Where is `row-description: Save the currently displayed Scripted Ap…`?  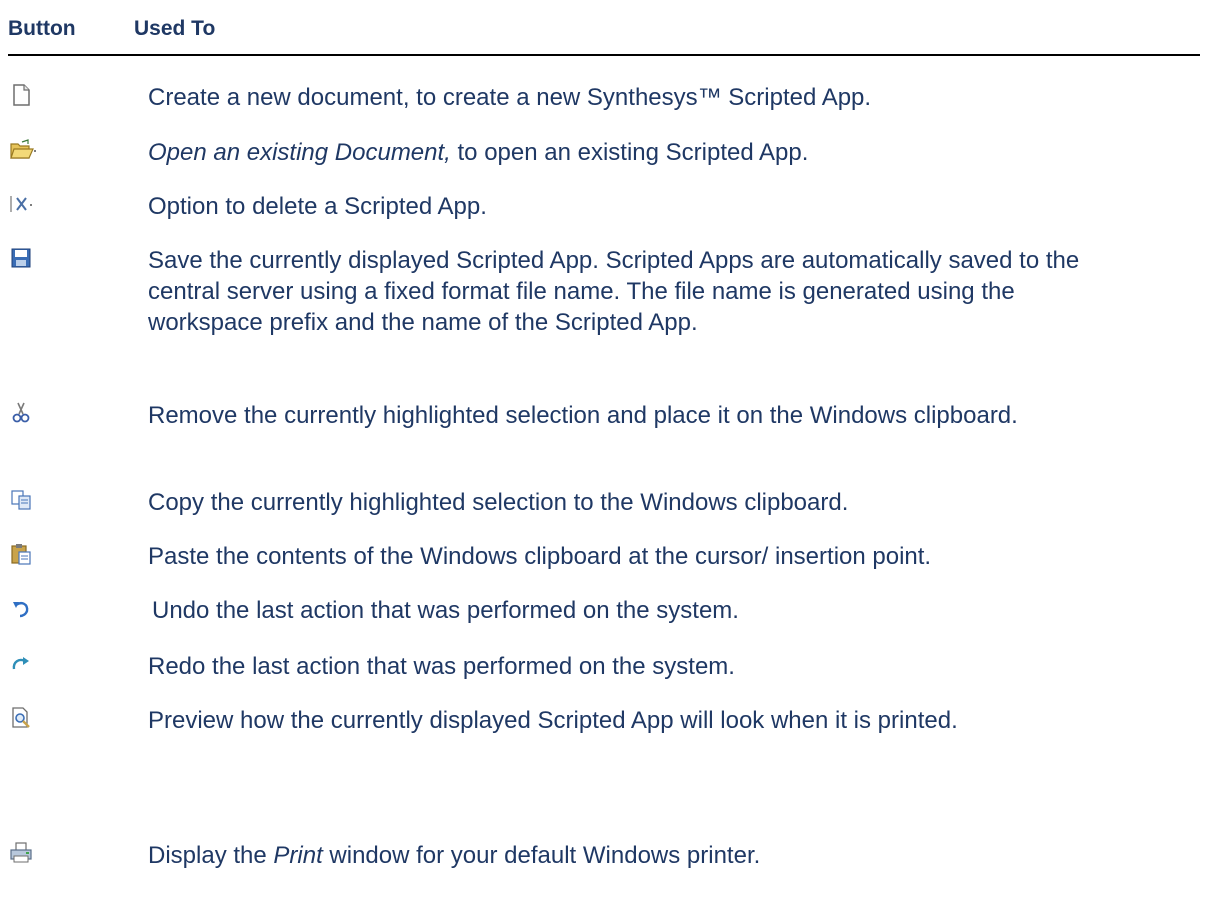
row-description: Save the currently displayed Scripted Ap… is located at coordinates (614, 291).